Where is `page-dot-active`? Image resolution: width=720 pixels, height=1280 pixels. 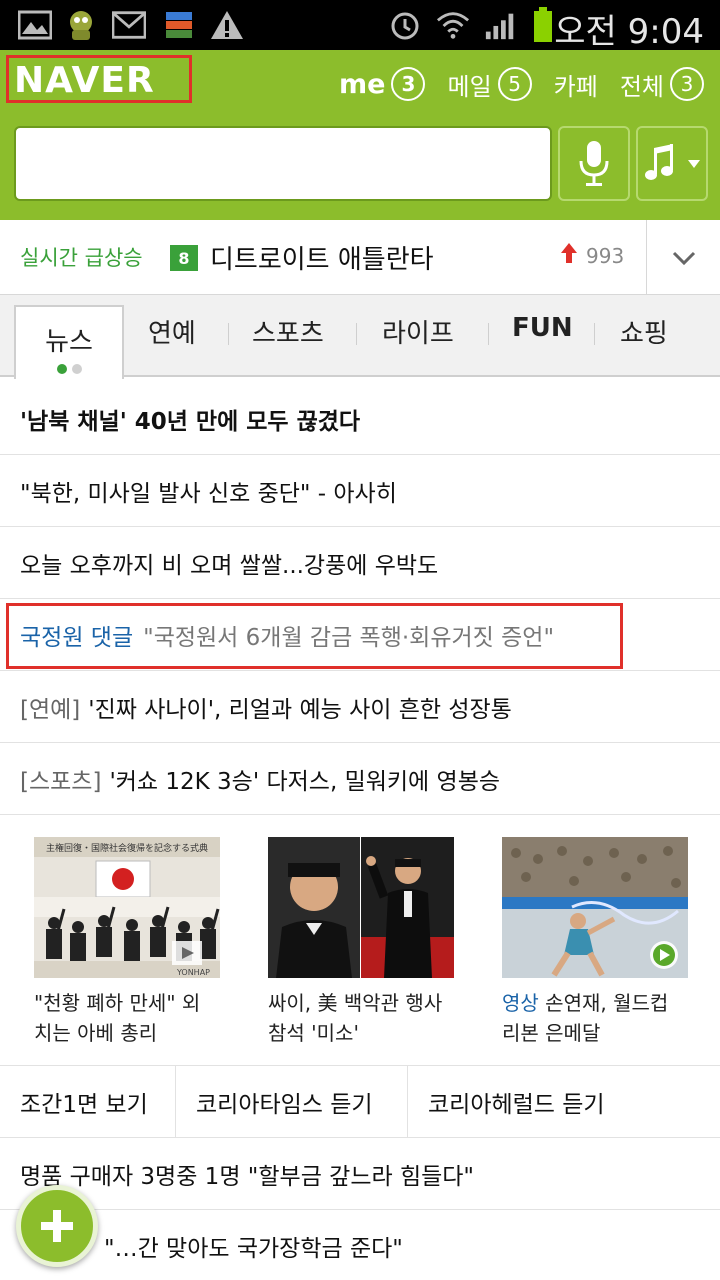
page-dot-active is located at coordinates (61, 369).